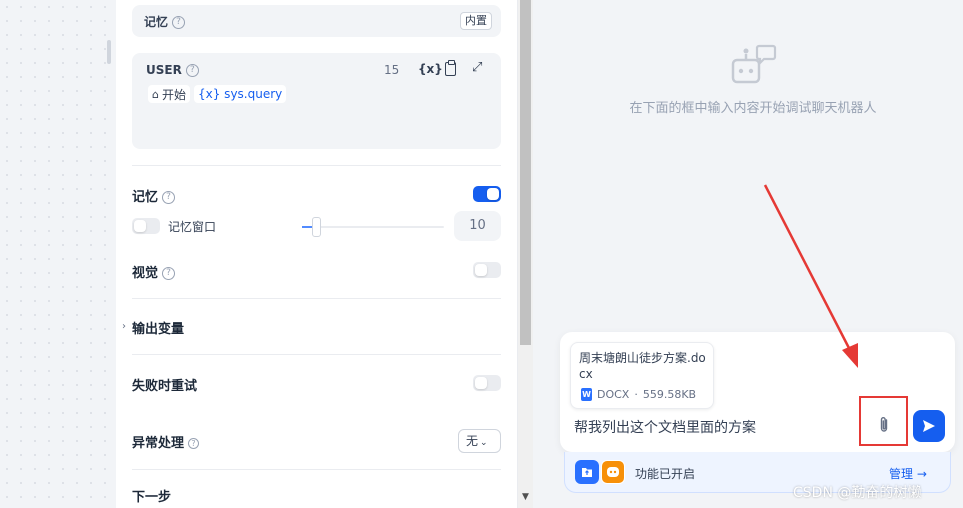 The width and height of the screenshot is (963, 508). What do you see at coordinates (316, 101) in the screenshot?
I see `user-prompt-editor: USER? 15 {x} ⤢ ⌂ 开始 {x} sys.query` at bounding box center [316, 101].